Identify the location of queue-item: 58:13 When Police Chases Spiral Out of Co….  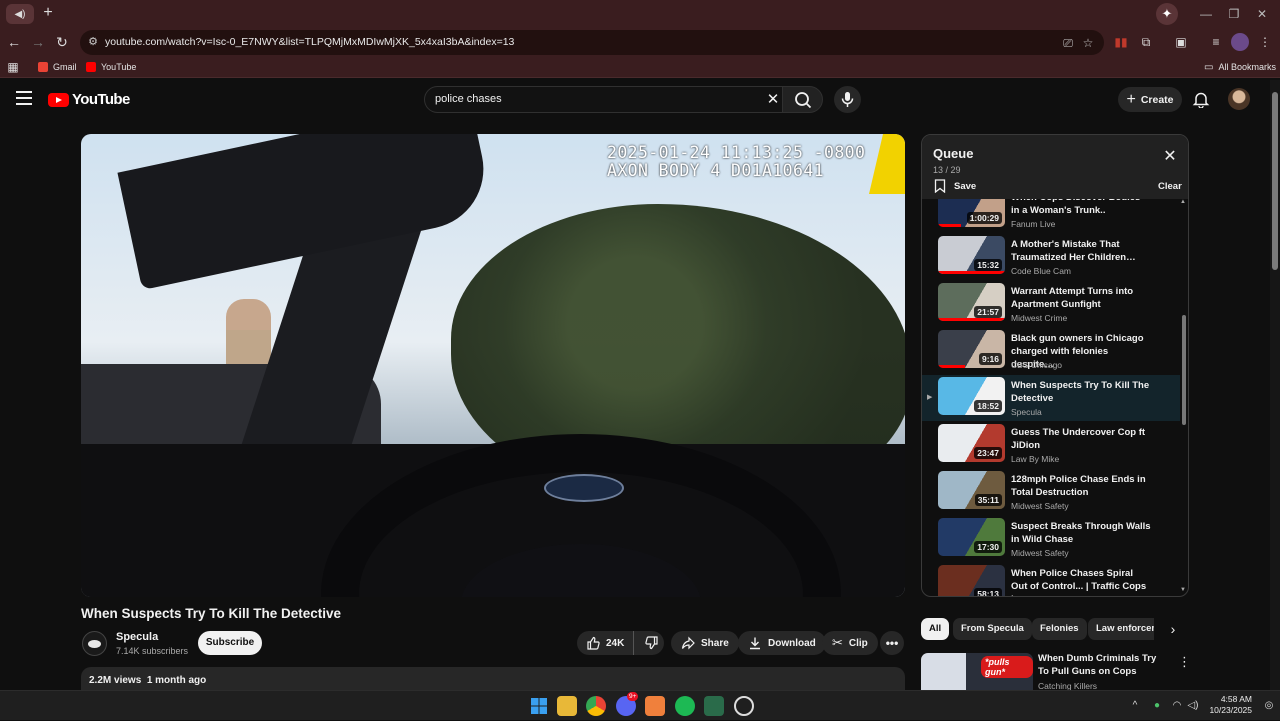
(1051, 579).